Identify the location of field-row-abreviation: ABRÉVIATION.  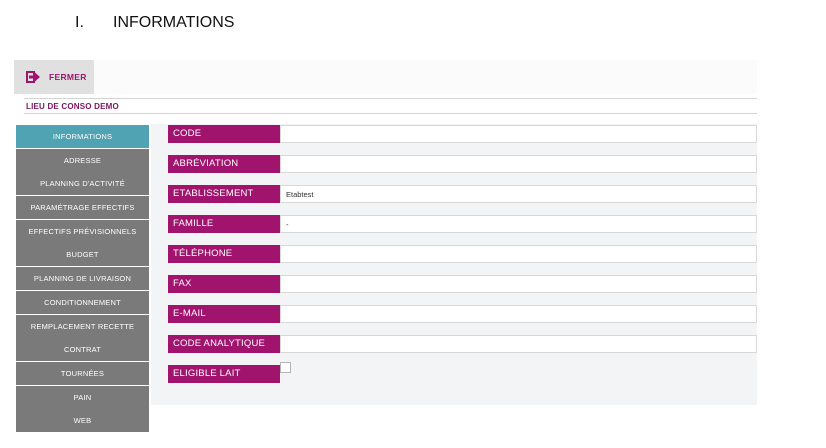
(462, 164).